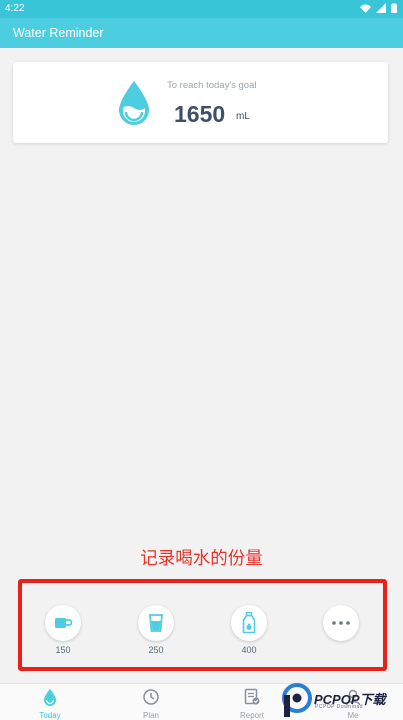  I want to click on pcpop-logo-icon, so click(297, 700).